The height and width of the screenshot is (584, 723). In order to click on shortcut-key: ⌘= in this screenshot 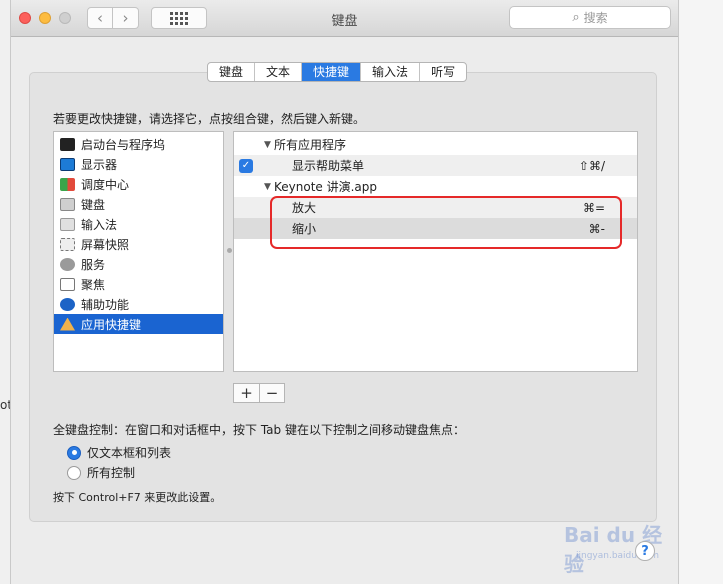, I will do `click(594, 208)`.